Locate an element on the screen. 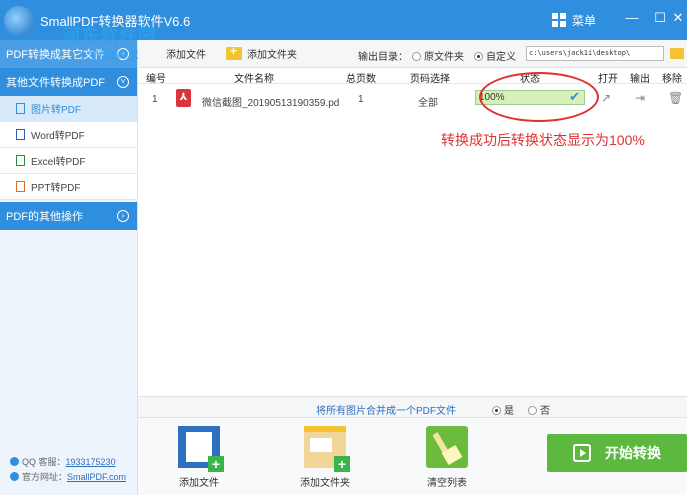 This screenshot has height=495, width=687. excel-file-icon is located at coordinates (20, 160).